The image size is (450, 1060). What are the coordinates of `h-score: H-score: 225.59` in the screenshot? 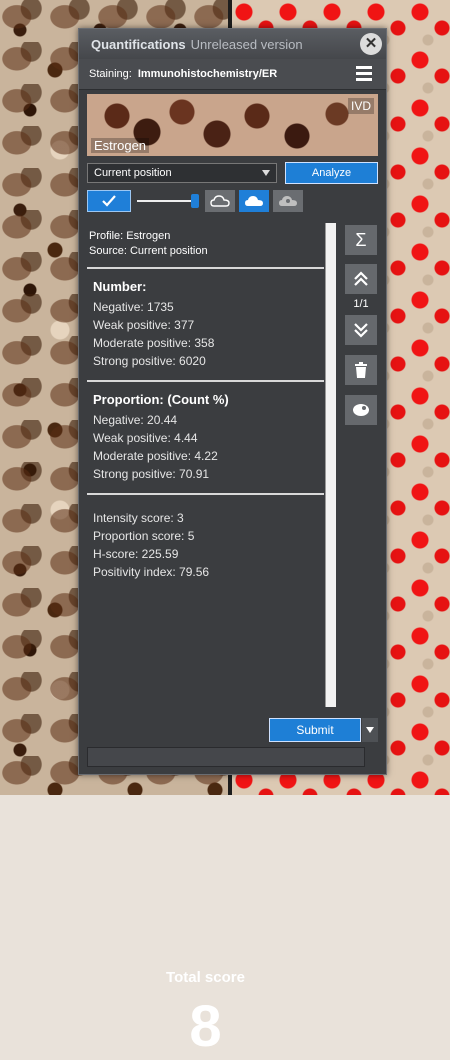 It's located at (136, 554).